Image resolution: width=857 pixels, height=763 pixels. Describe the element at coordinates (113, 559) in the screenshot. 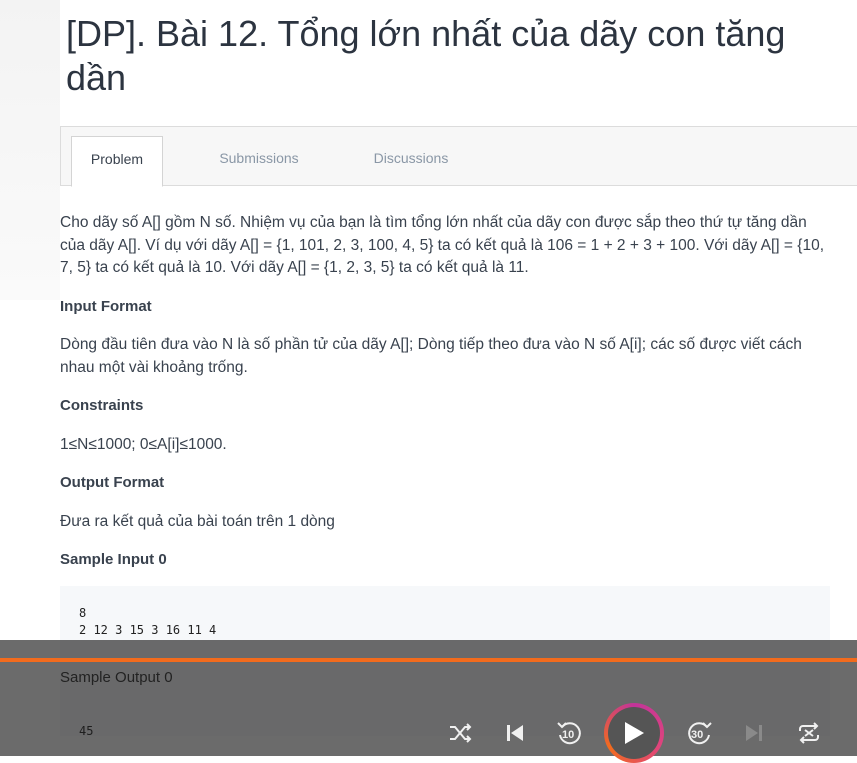

I see `sample-input-heading: Sample Input 0` at that location.